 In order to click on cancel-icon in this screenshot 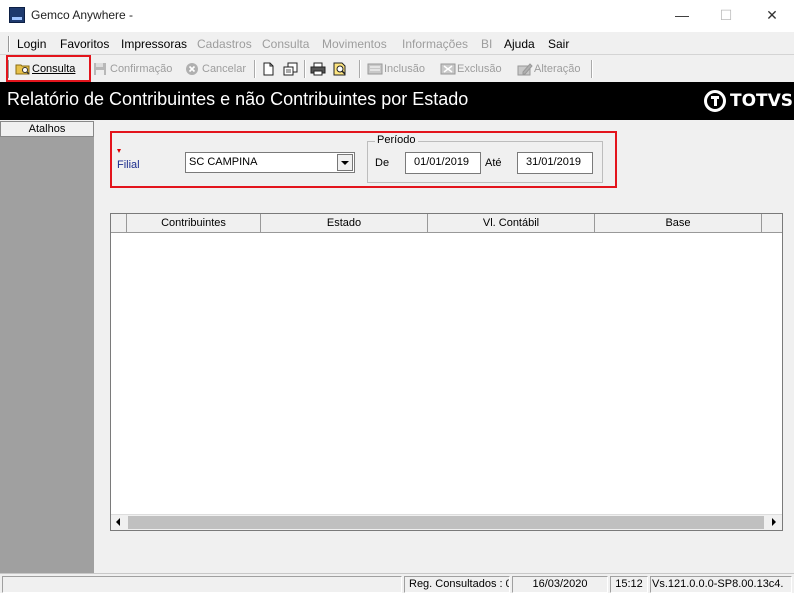, I will do `click(192, 69)`.